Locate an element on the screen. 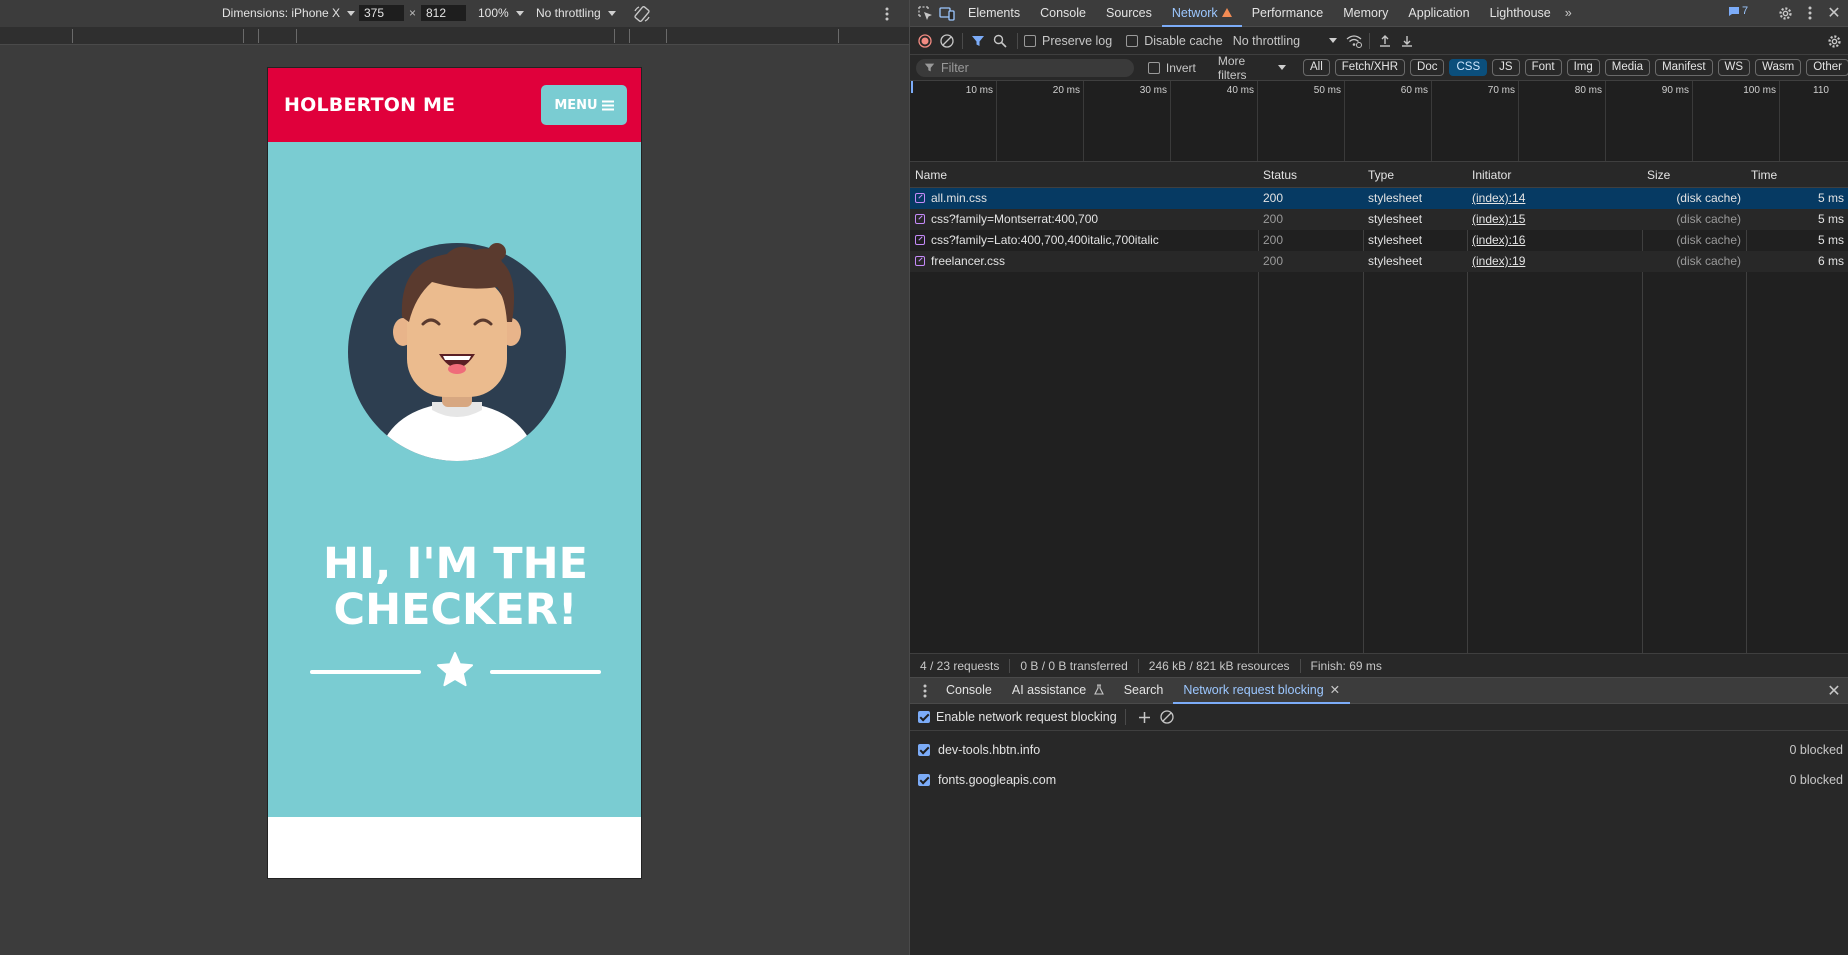  invert-checkbox: Invert is located at coordinates (1171, 68).